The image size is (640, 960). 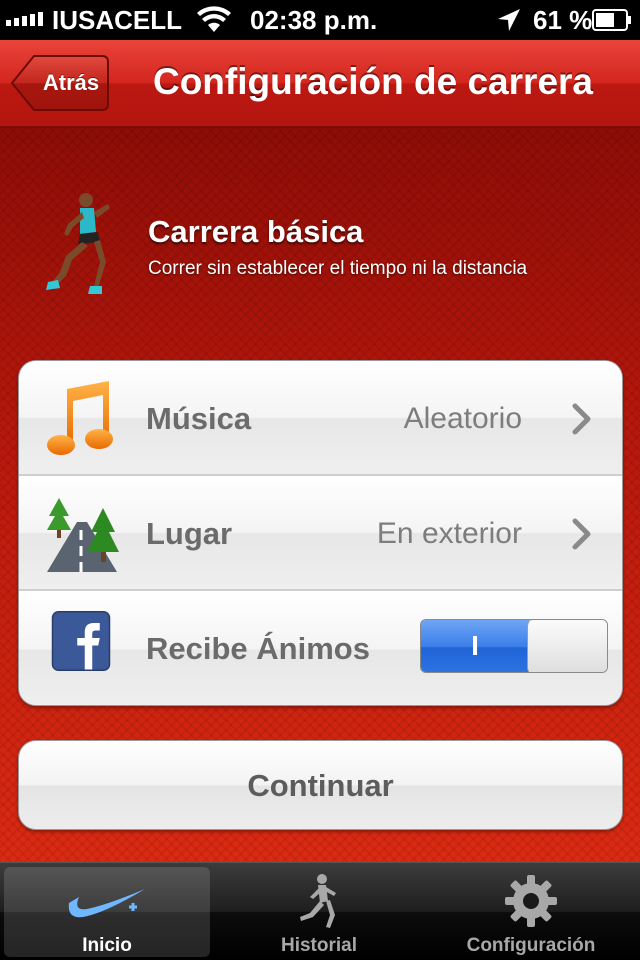 I want to click on settings-row-music: Música Aleatorio, so click(x=320, y=418).